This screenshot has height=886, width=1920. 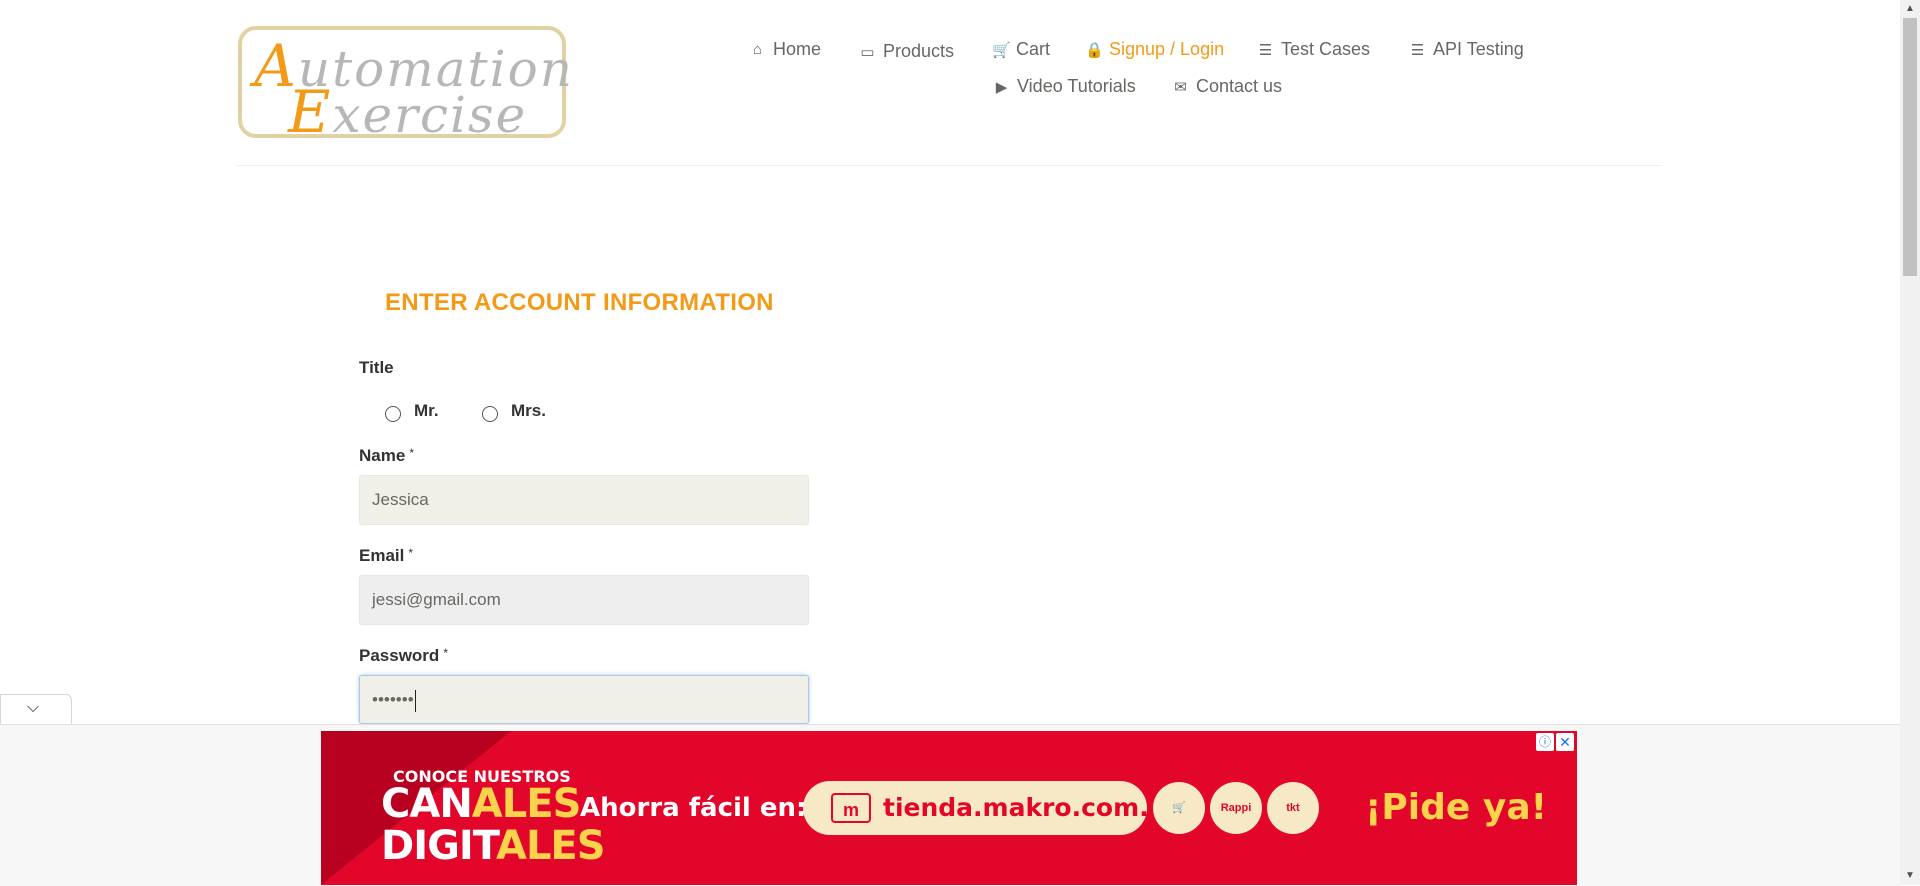 I want to click on ad-digitales-text: DIGITALES, so click(x=493, y=846).